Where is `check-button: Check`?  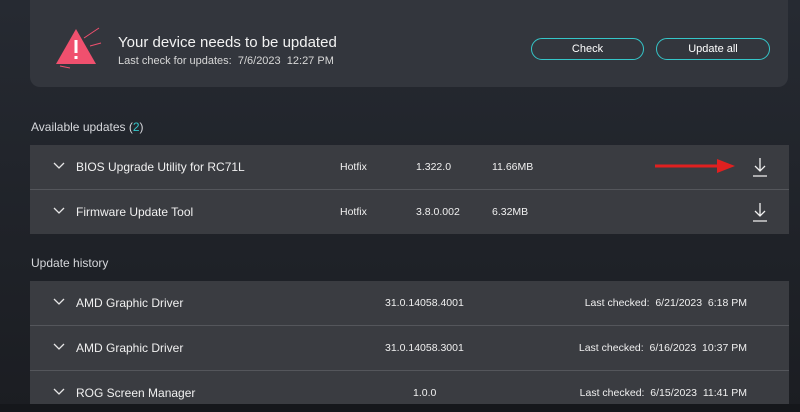
check-button: Check is located at coordinates (587, 49).